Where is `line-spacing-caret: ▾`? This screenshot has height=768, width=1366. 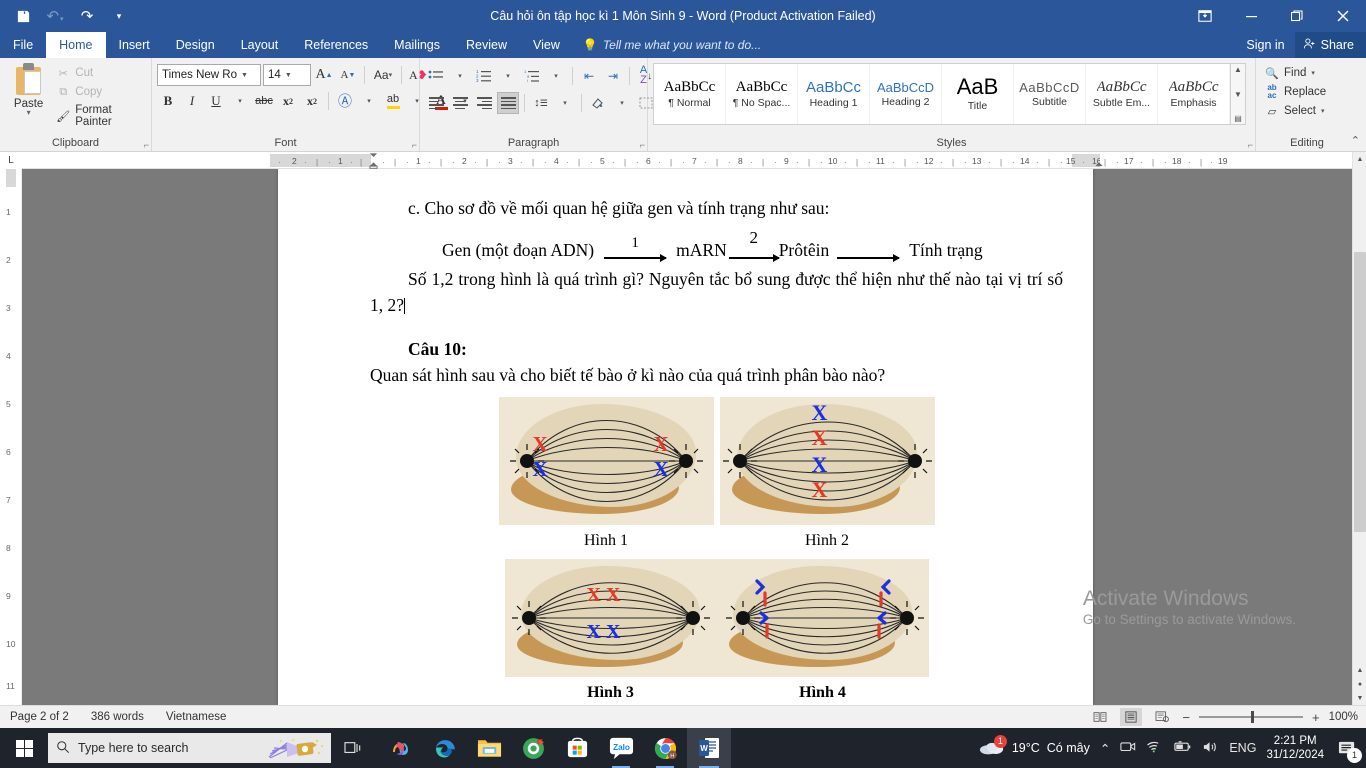
line-spacing-caret: ▾ is located at coordinates (565, 103).